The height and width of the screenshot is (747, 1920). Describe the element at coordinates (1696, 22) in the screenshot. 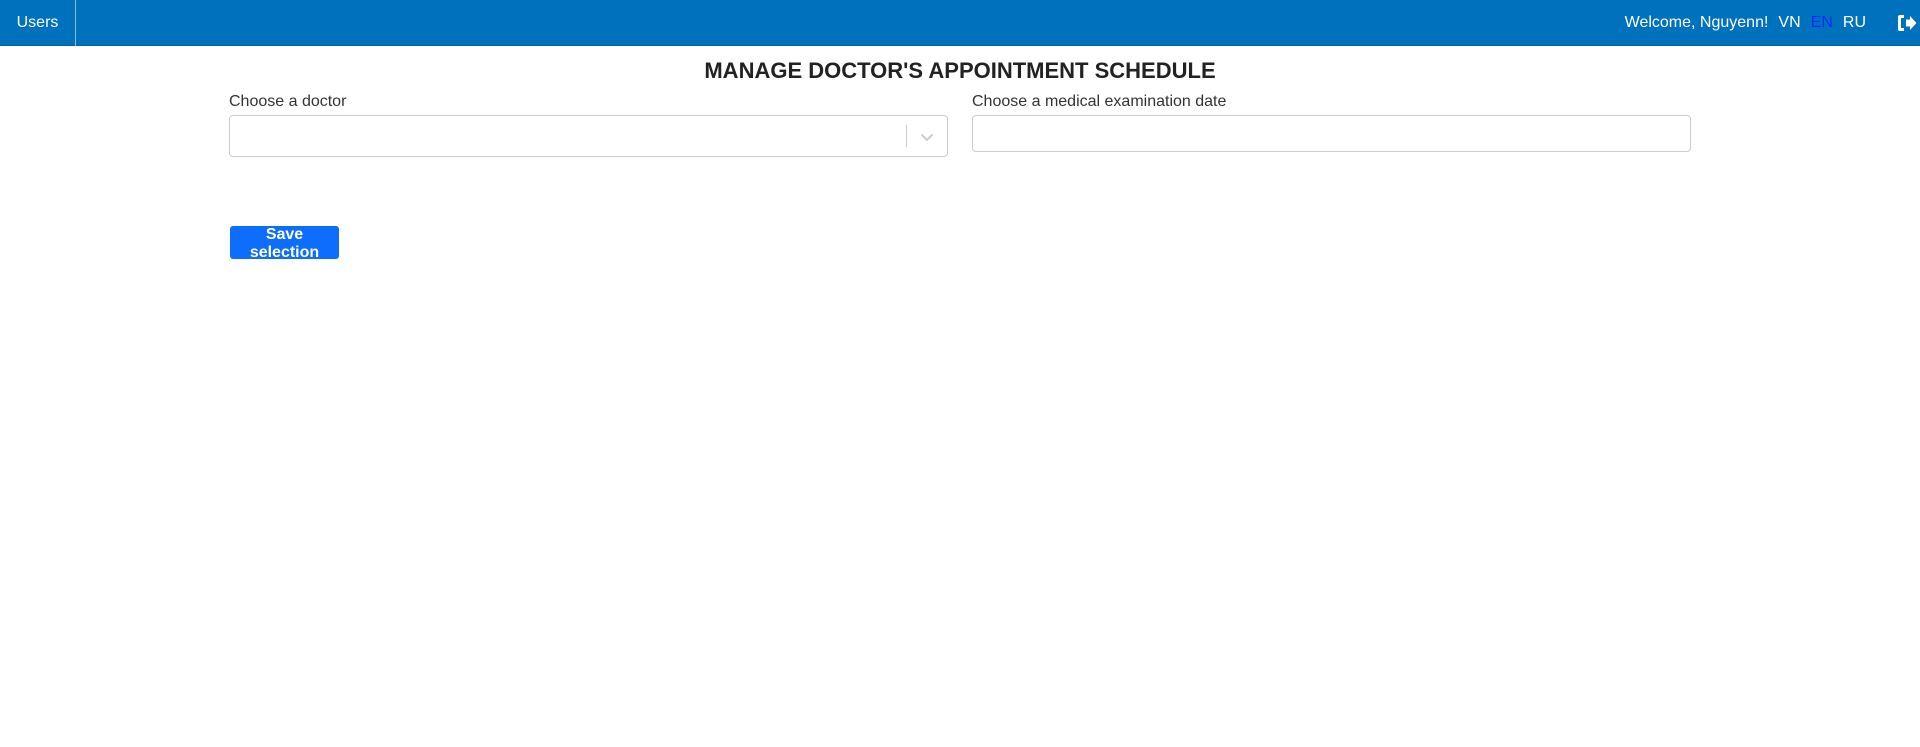

I see `welcome-text: Welcome, Nguyenn!` at that location.